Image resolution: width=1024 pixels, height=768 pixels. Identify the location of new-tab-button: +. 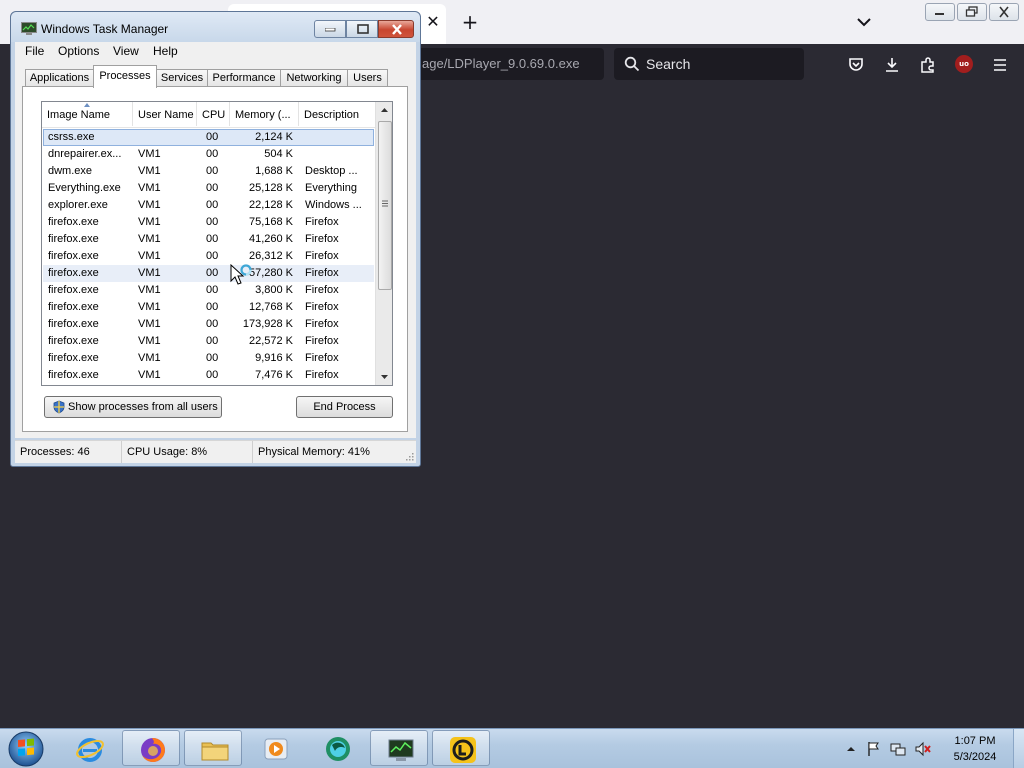
(470, 22).